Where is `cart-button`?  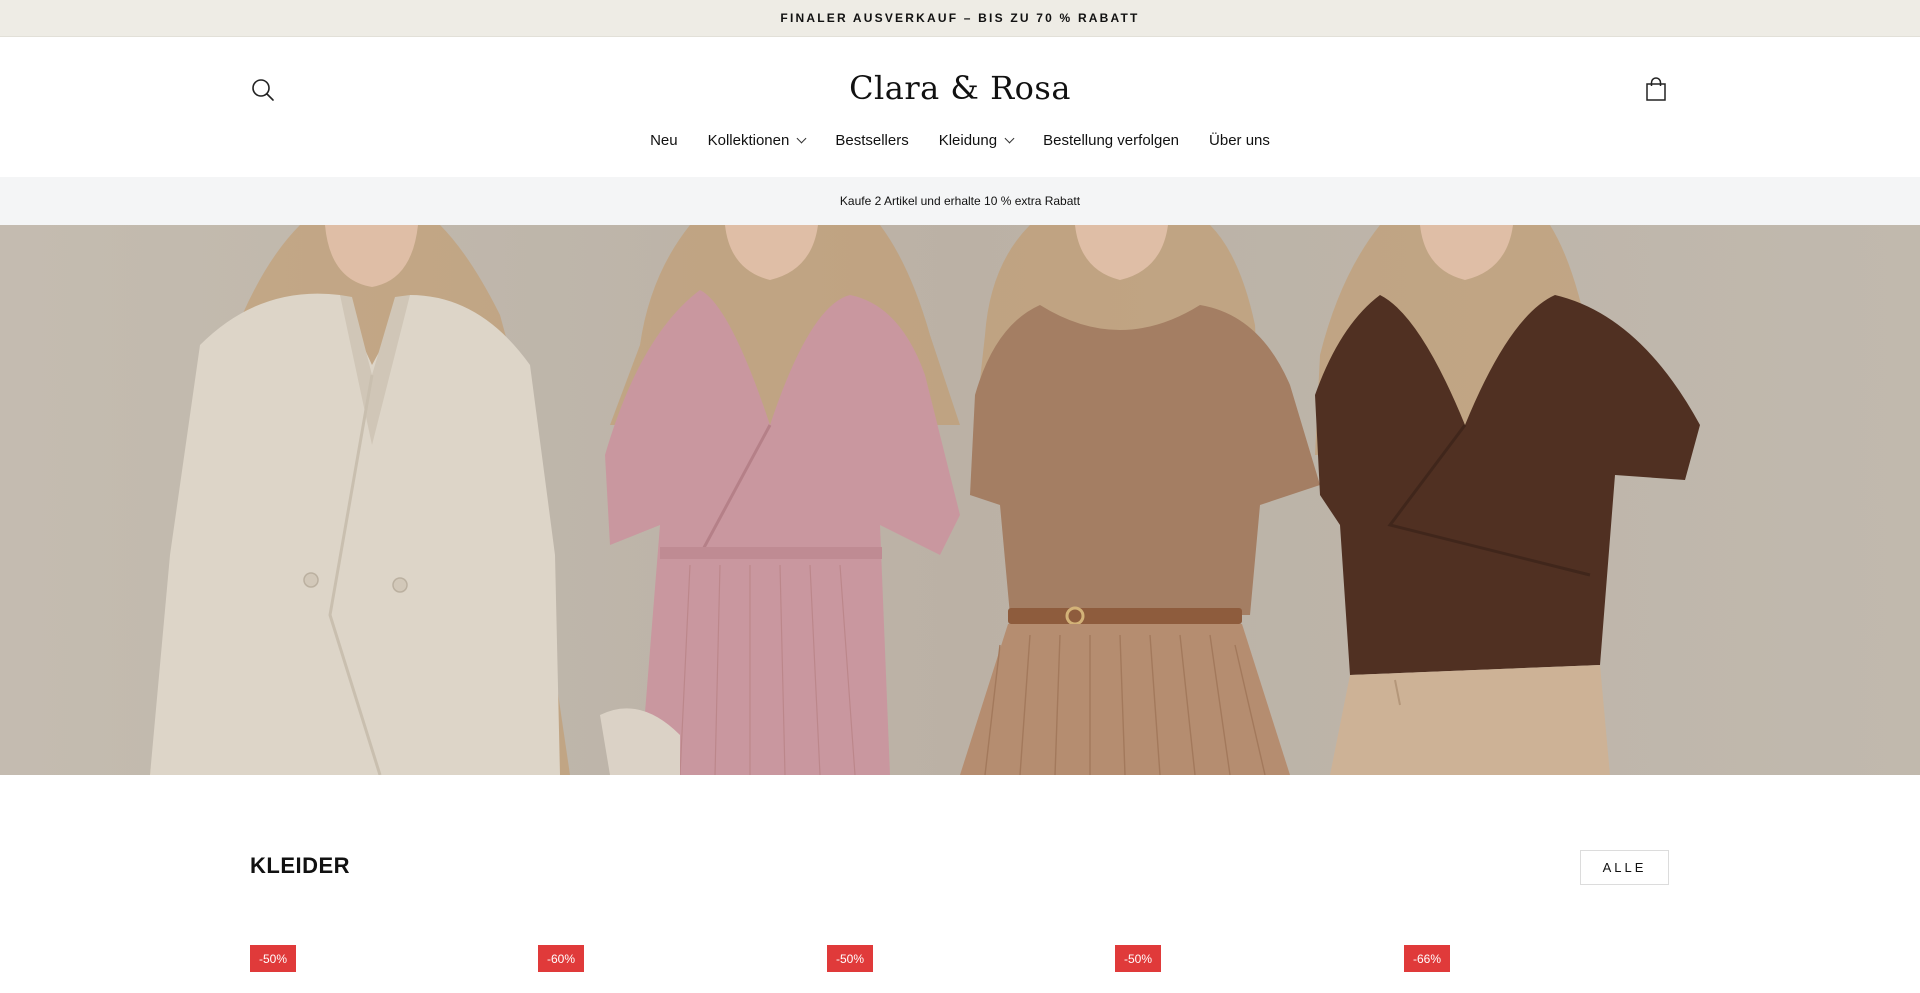 cart-button is located at coordinates (1656, 89).